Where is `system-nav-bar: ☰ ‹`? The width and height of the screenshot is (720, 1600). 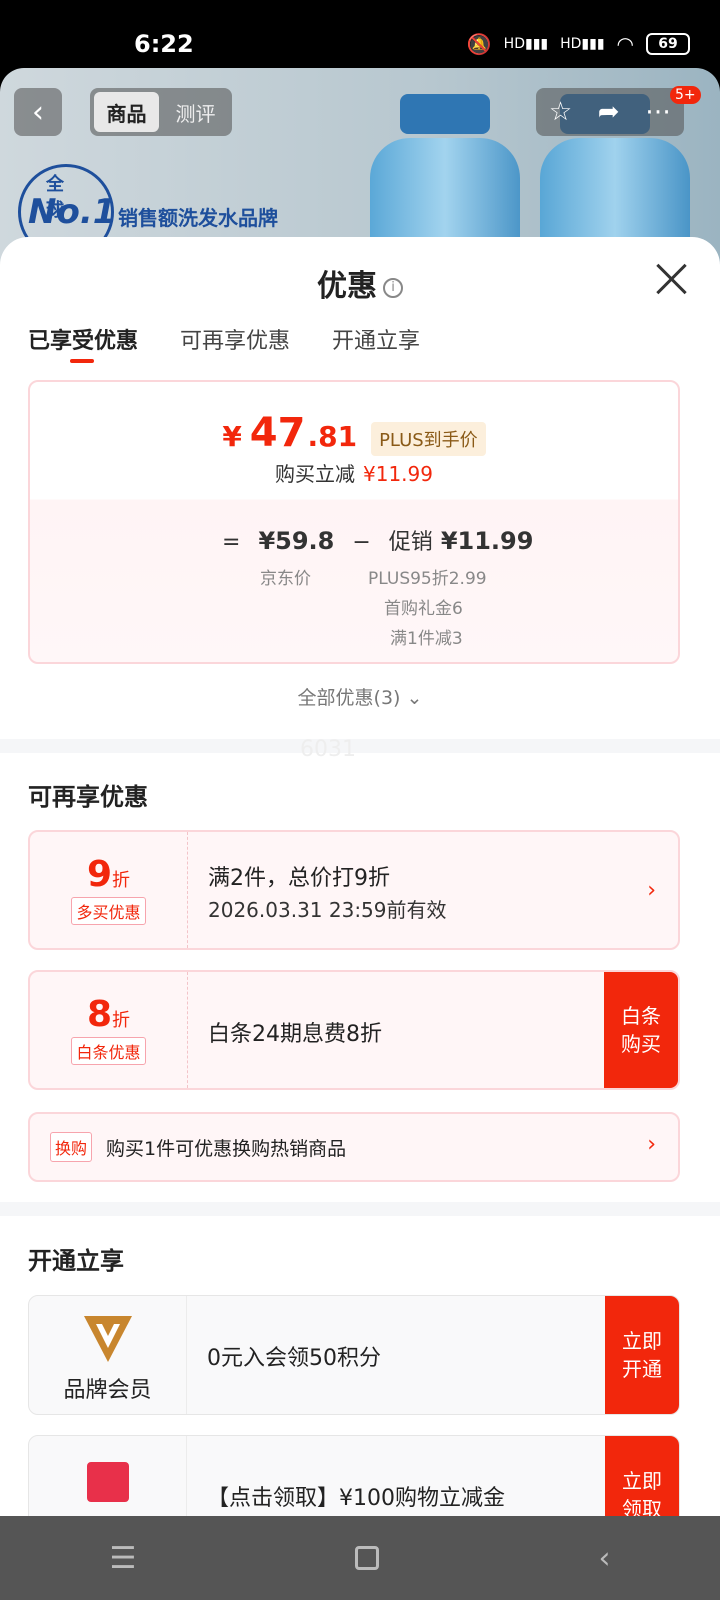
system-nav-bar: ☰ ‹ is located at coordinates (360, 1558).